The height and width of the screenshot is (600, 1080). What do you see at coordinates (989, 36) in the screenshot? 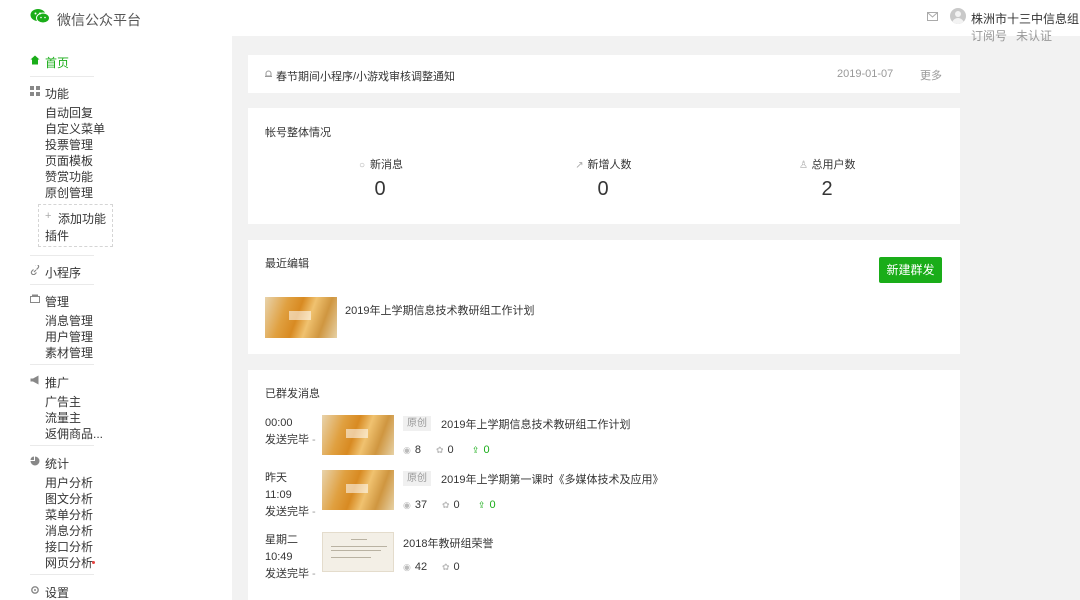
I see `account-type: 订阅号` at bounding box center [989, 36].